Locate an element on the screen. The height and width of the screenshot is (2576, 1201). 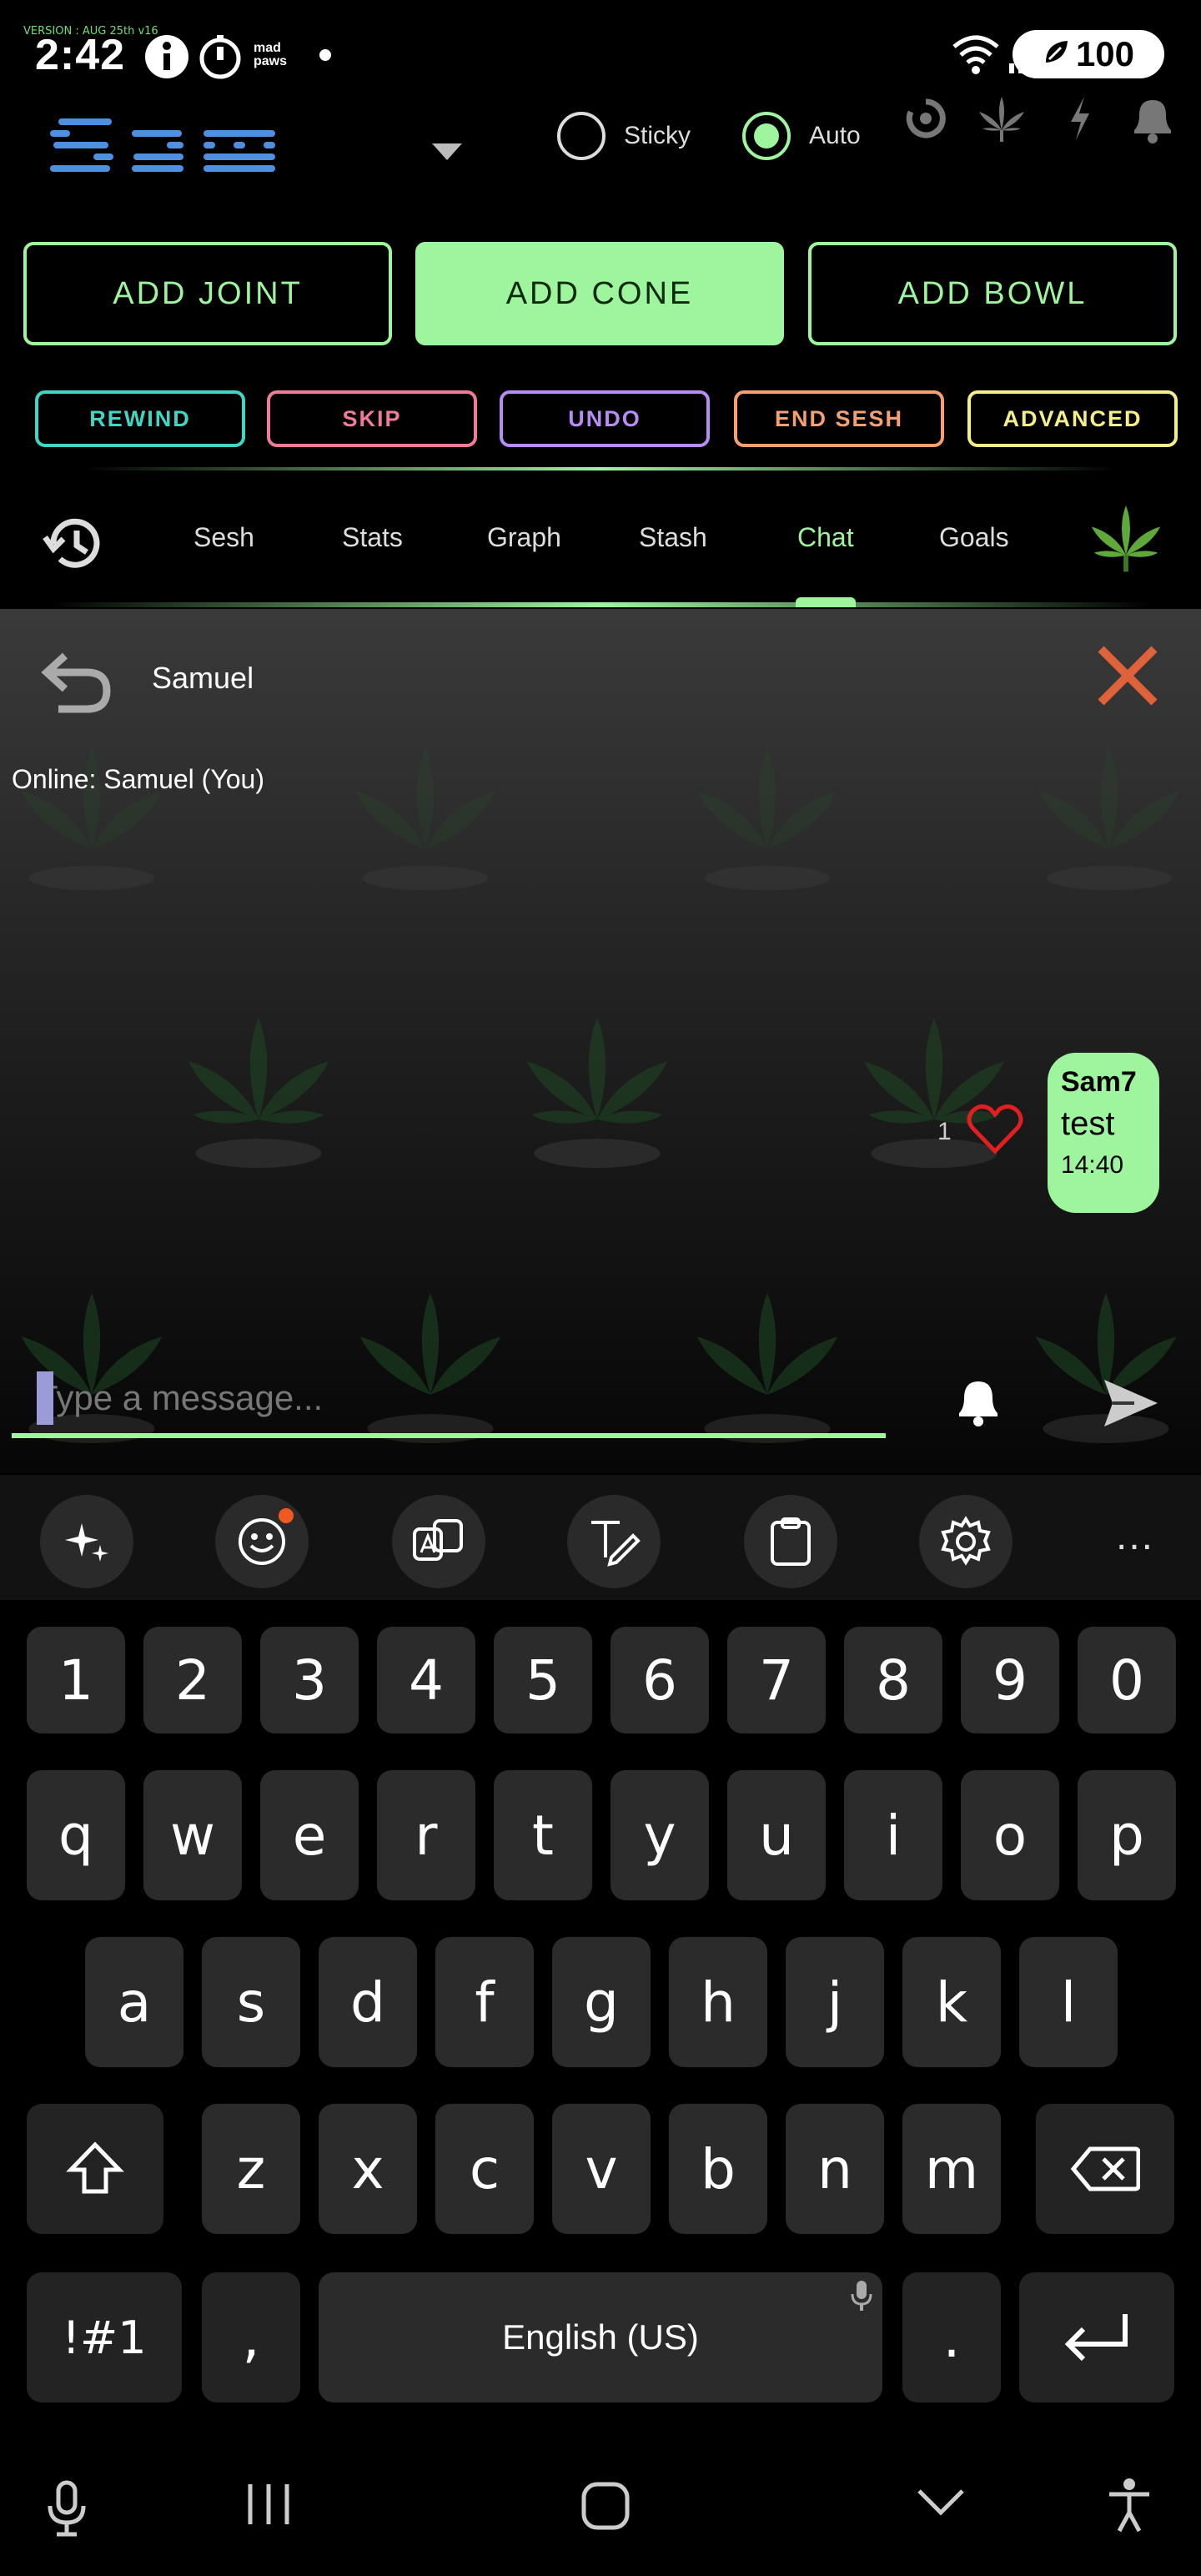
home-icon is located at coordinates (606, 2508).